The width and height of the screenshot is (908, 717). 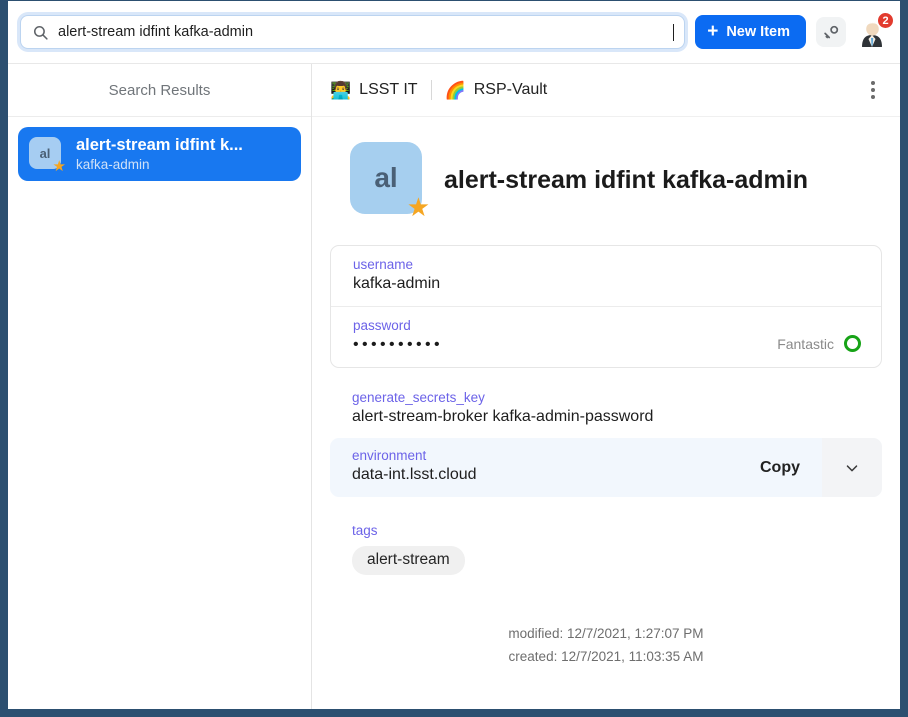 I want to click on password-label: password, so click(x=382, y=325).